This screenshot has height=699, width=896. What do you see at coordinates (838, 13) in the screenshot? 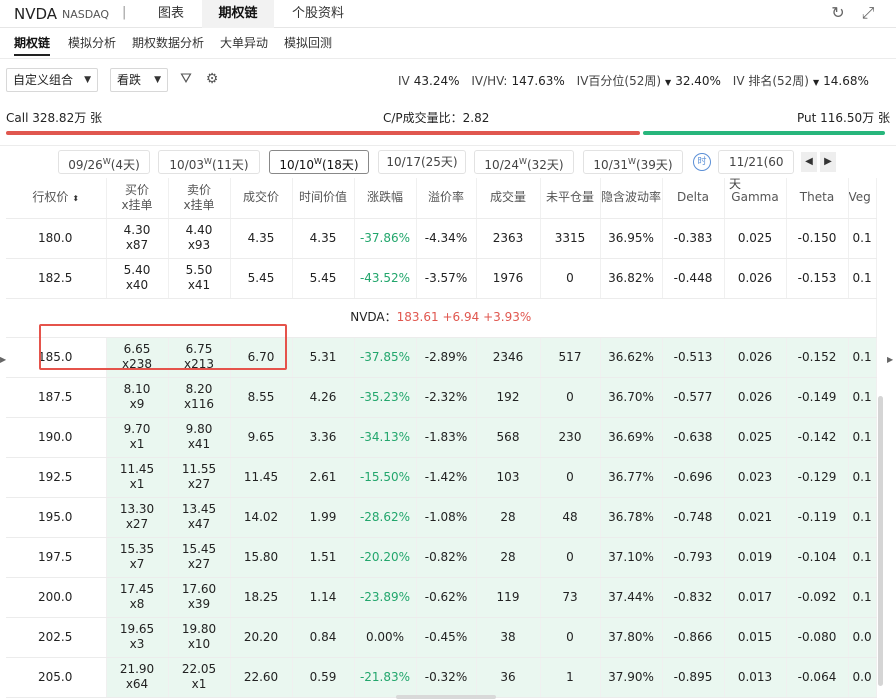
I see `refresh-icon: ↻` at bounding box center [838, 13].